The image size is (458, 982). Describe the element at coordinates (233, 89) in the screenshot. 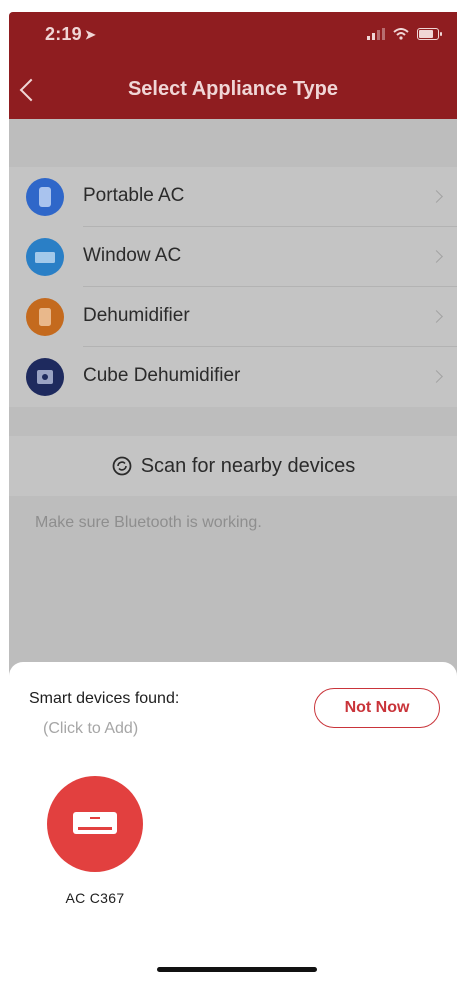

I see `page-title: Select Appliance Type` at that location.